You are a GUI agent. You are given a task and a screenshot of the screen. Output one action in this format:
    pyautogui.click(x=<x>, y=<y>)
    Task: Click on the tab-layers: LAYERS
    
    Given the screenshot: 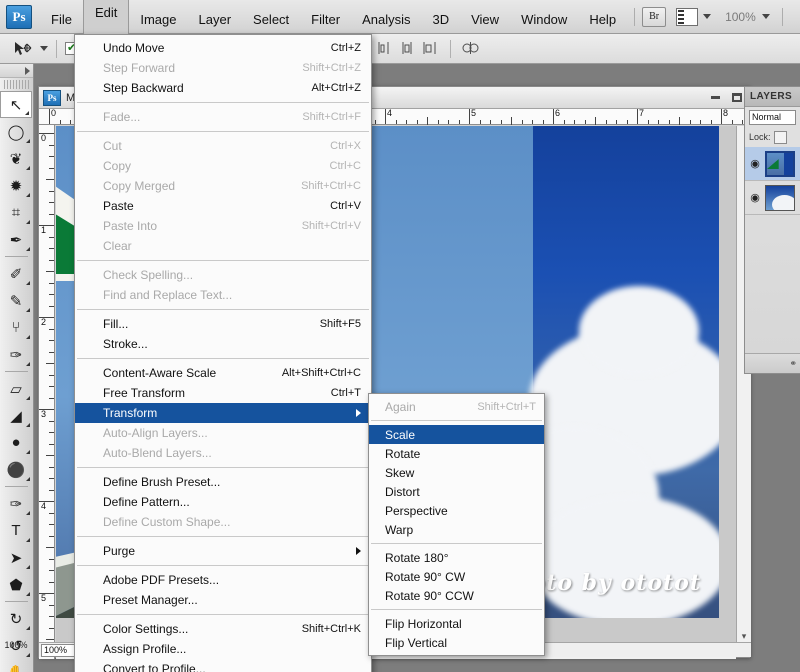 What is the action you would take?
    pyautogui.click(x=771, y=96)
    